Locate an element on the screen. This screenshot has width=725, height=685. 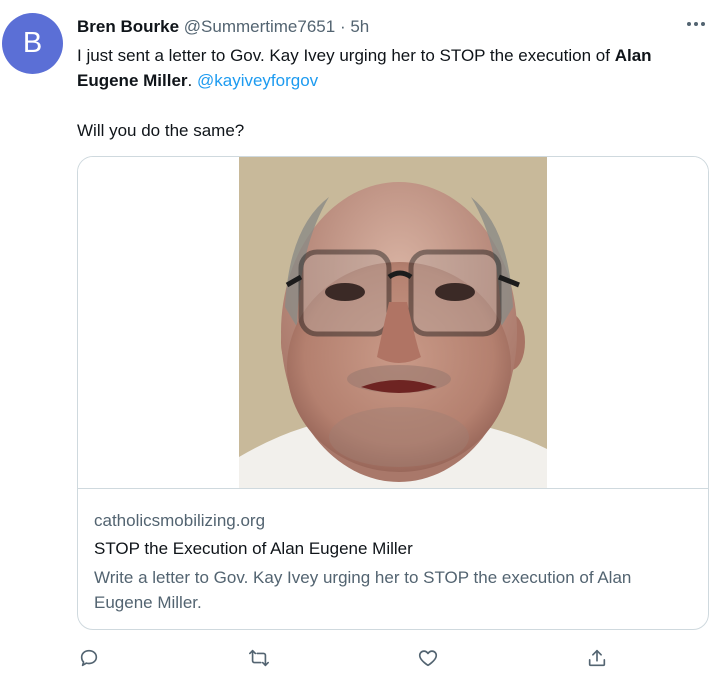
mention-link: @kayiveyforgov is located at coordinates (257, 80).